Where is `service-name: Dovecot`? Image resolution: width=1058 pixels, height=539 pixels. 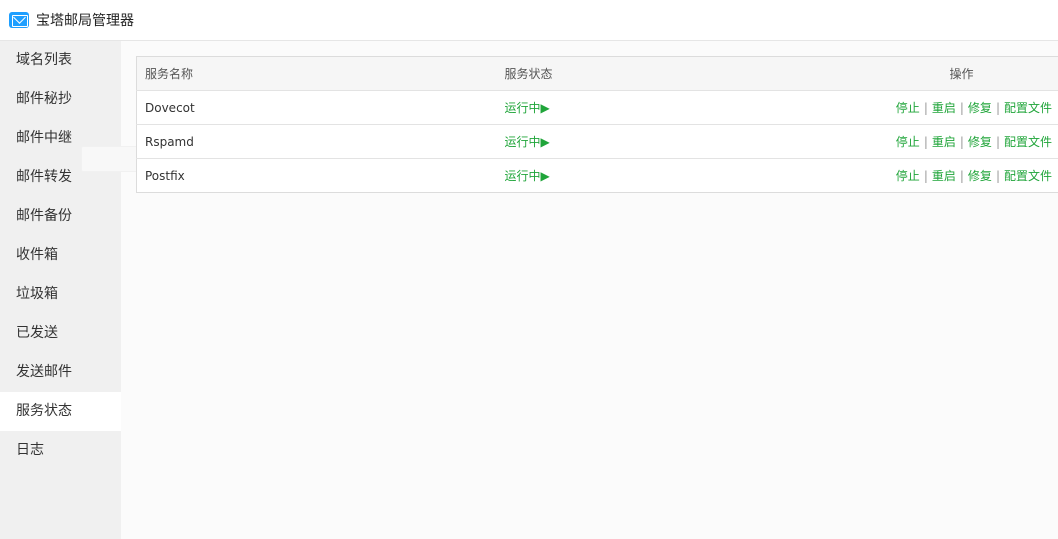
service-name: Dovecot is located at coordinates (320, 107).